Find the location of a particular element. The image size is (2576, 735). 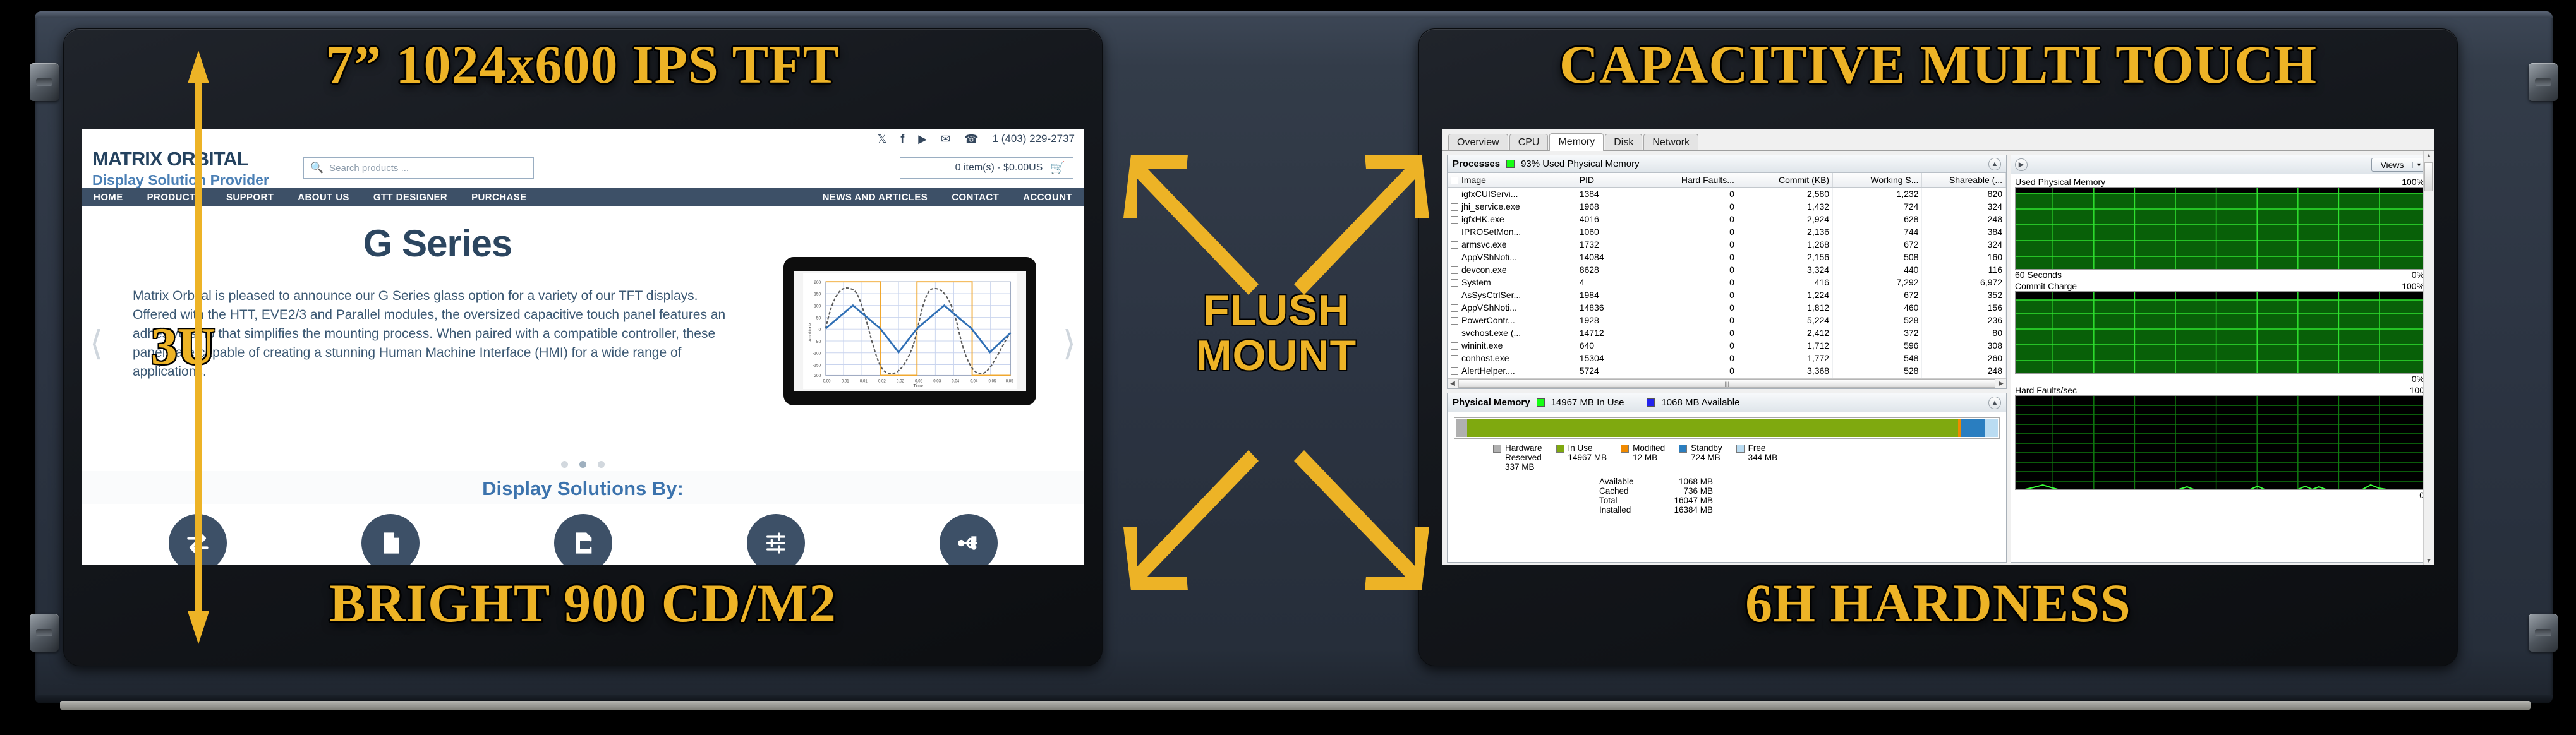

scroll-left-icon: ◀ is located at coordinates (1453, 383).